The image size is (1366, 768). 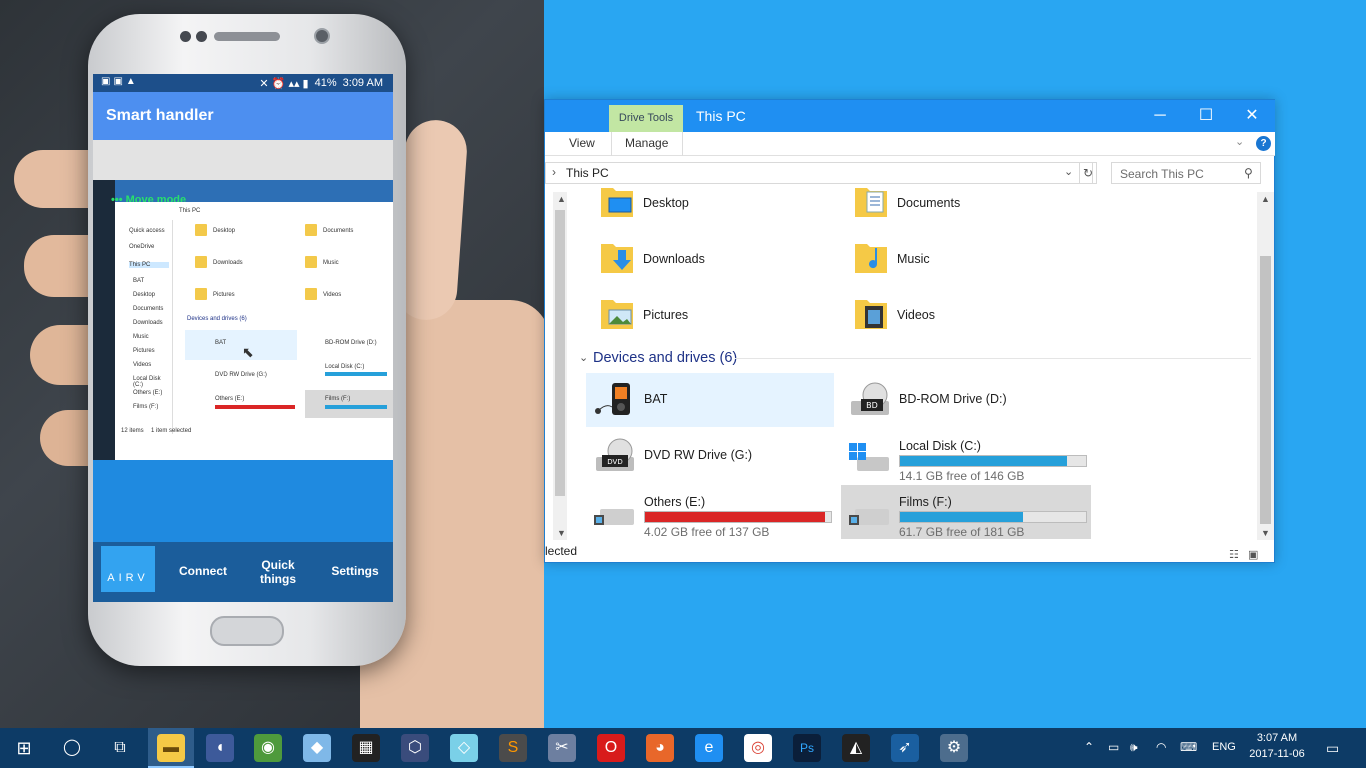 I want to click on maximize-button: ☐, so click(x=1206, y=116).